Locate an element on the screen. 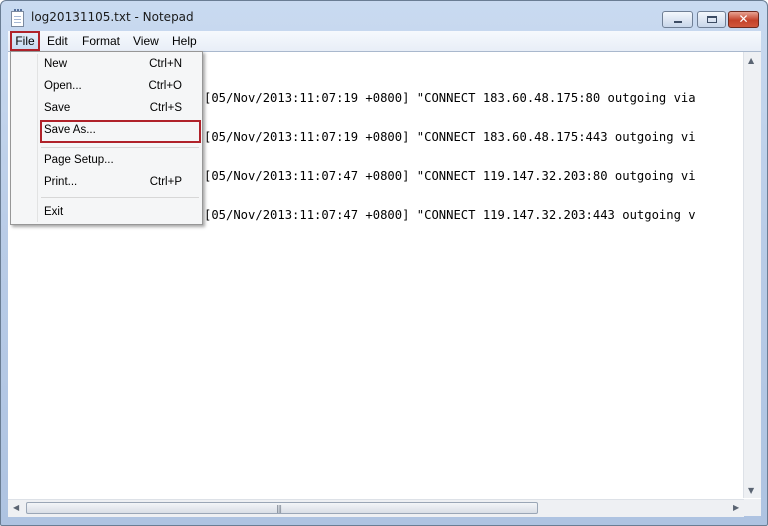  scroll-left-icon: ◀ is located at coordinates (16, 507).